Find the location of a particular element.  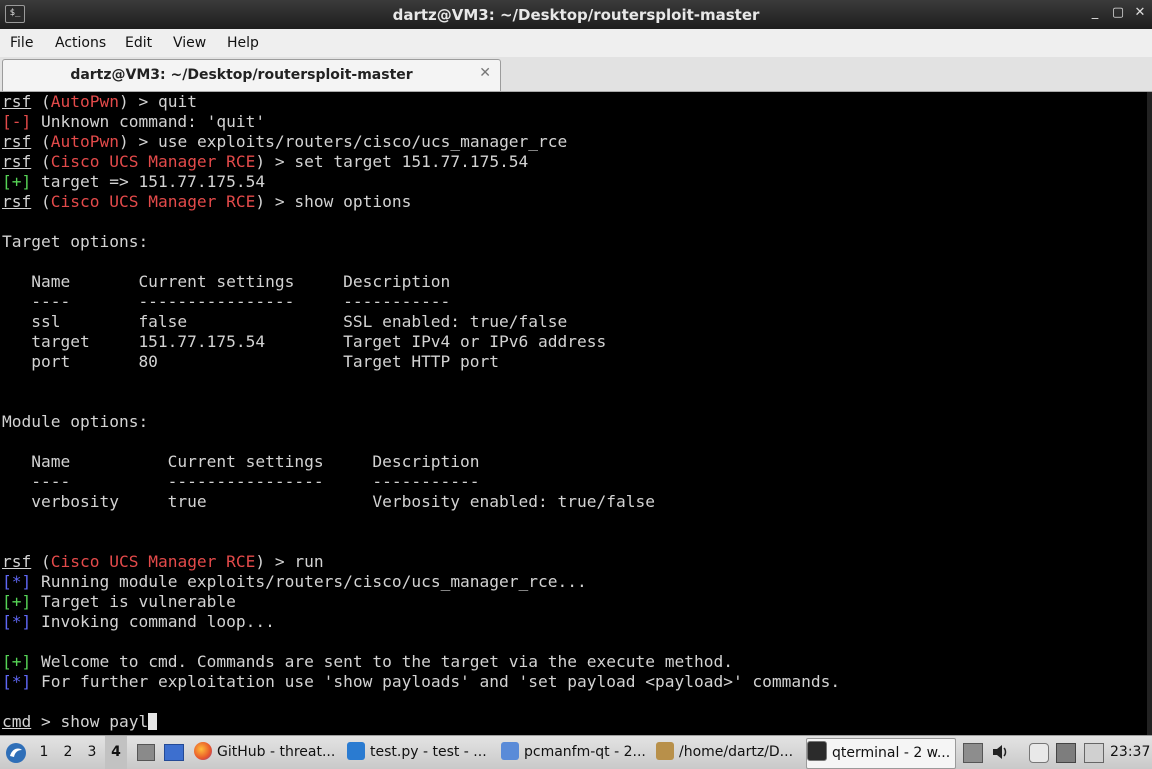

start-menu-button is located at coordinates (16, 752).